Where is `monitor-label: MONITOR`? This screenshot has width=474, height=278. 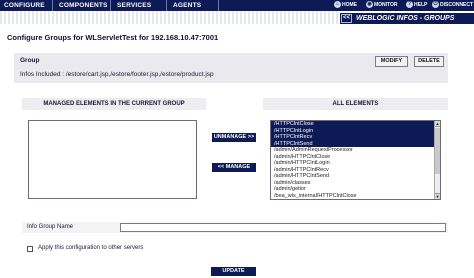
monitor-label: MONITOR is located at coordinates (386, 5).